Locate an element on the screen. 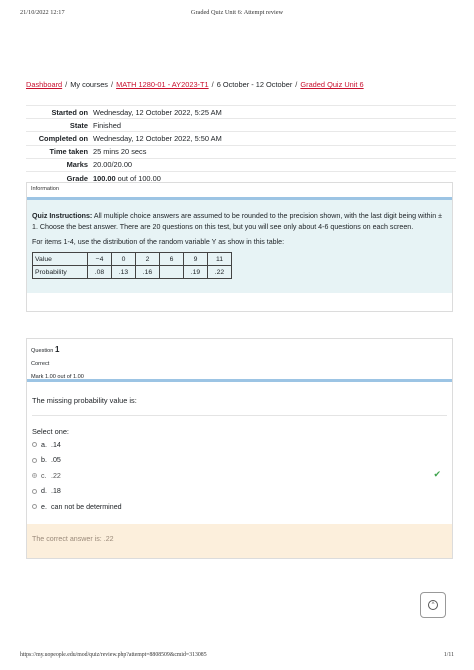  option-b: b. .05 is located at coordinates (239, 461).